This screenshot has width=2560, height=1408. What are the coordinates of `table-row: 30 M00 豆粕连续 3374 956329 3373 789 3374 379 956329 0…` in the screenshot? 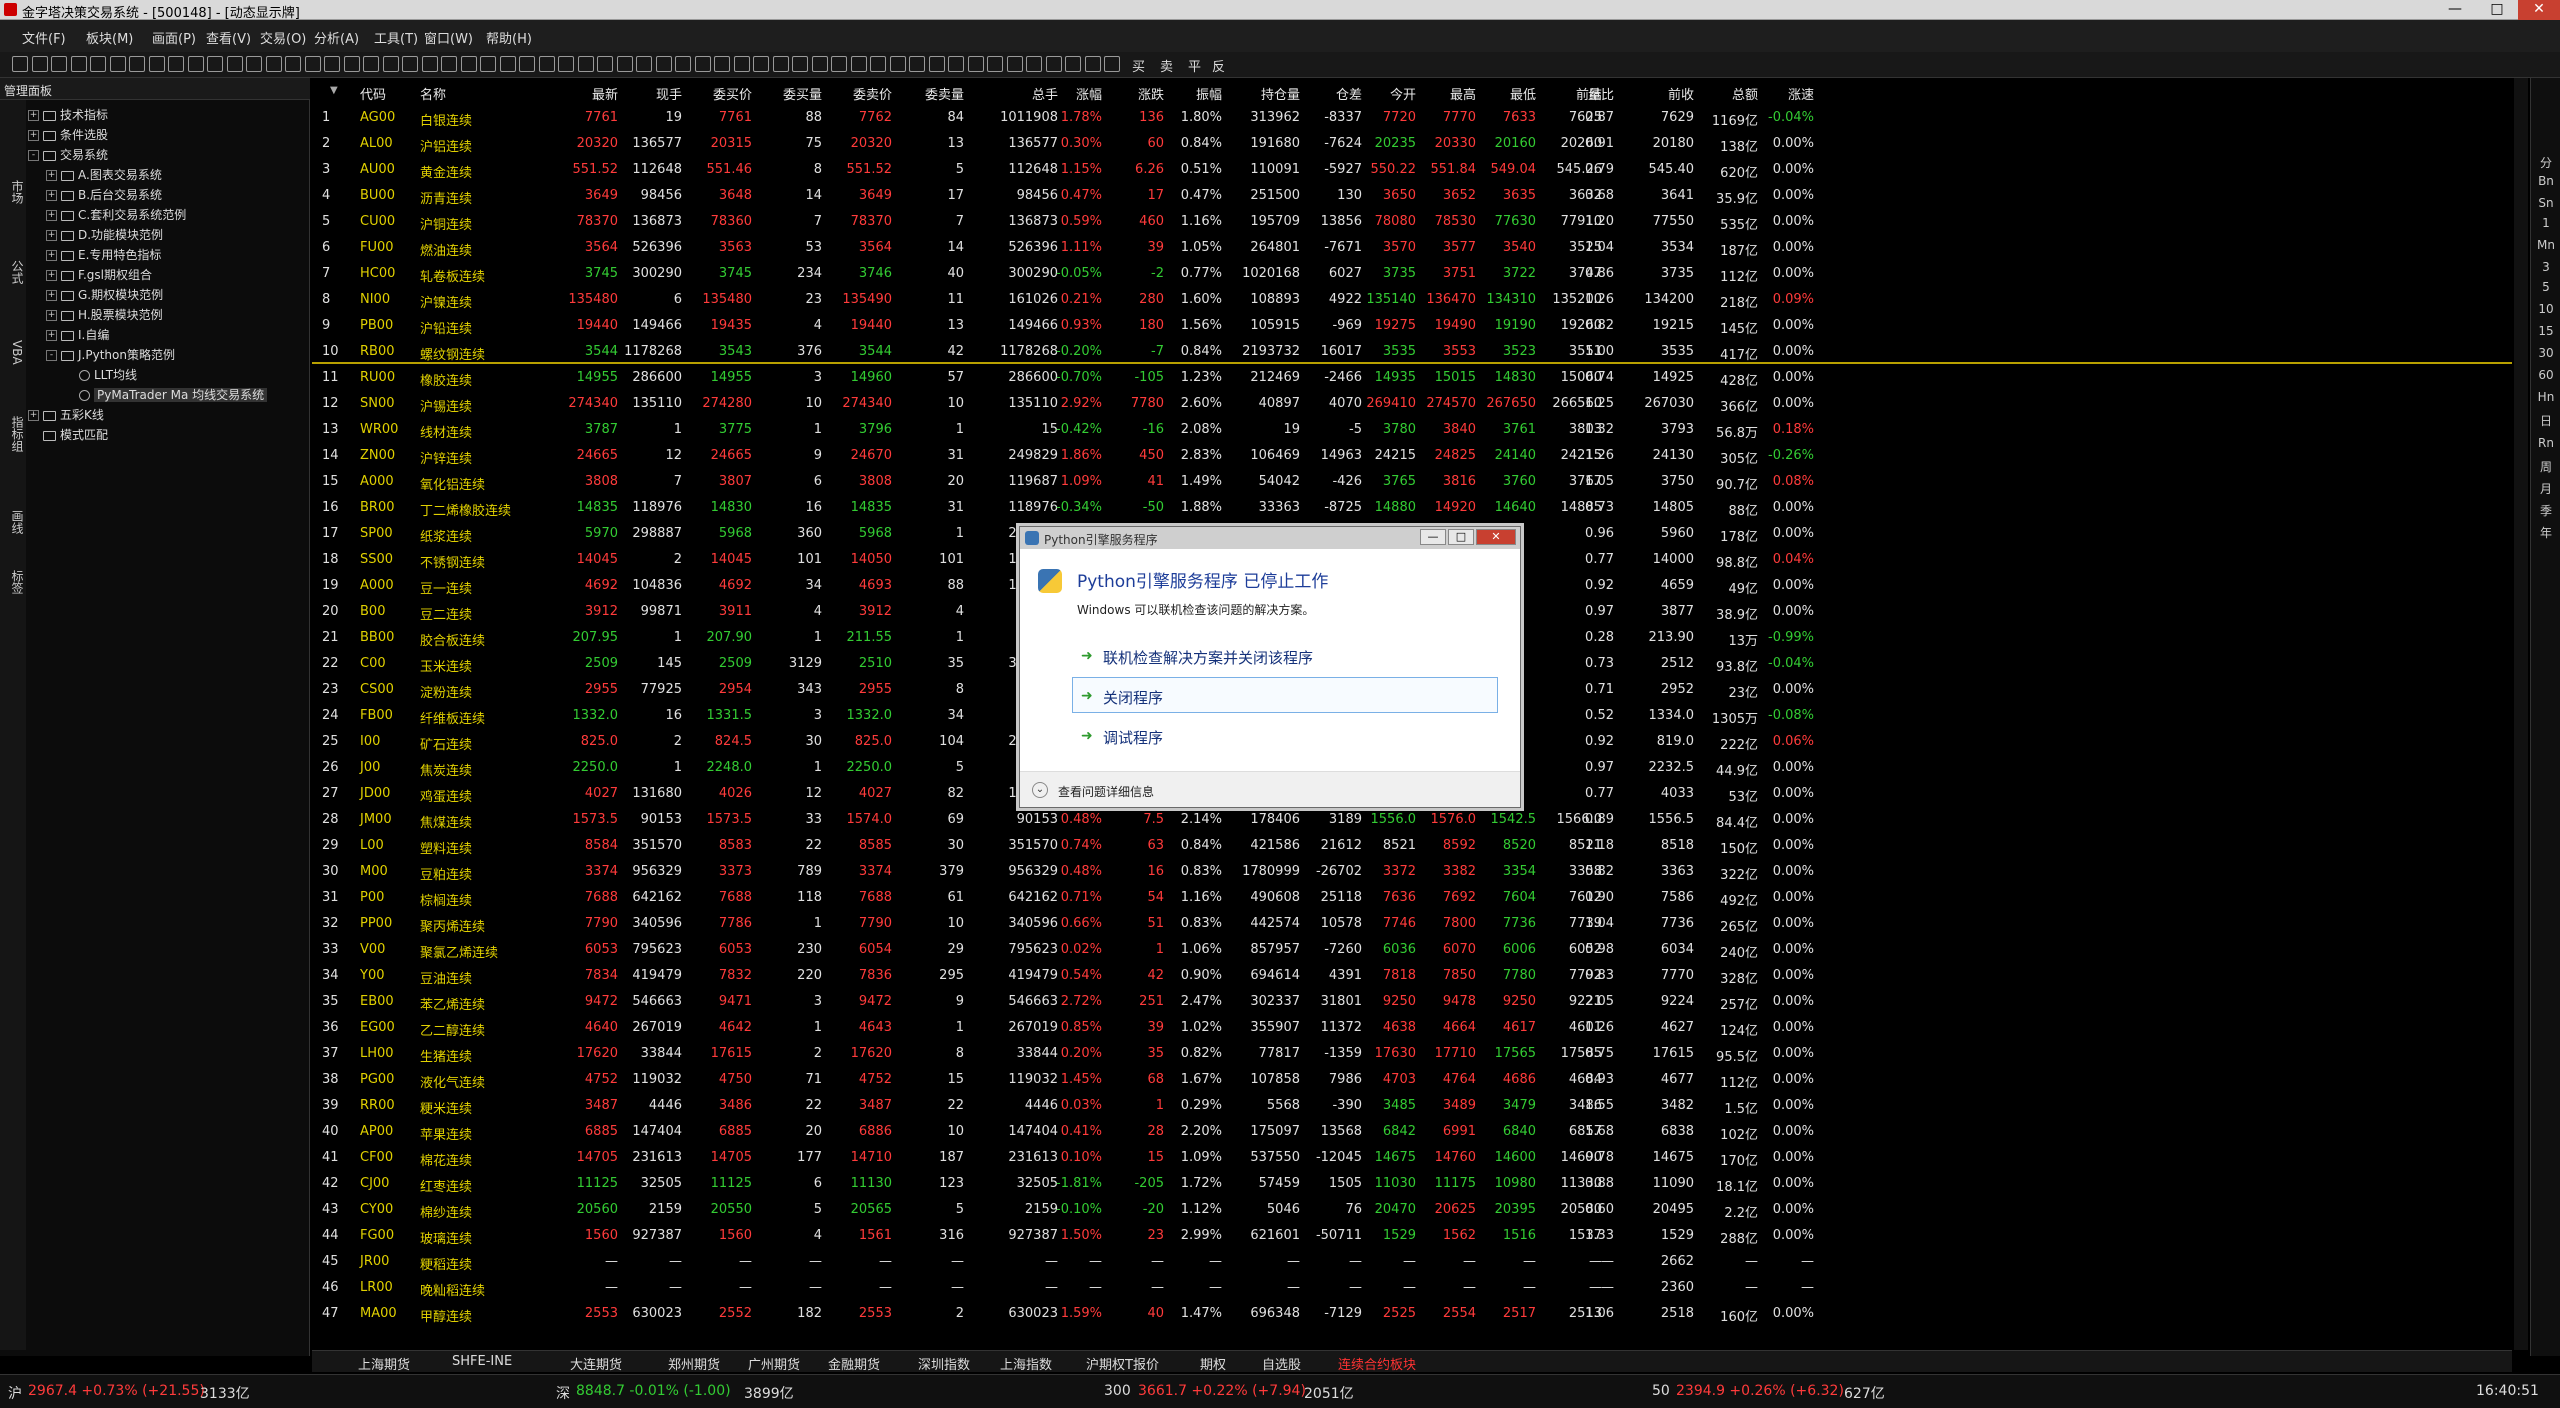 It's located at (1412, 871).